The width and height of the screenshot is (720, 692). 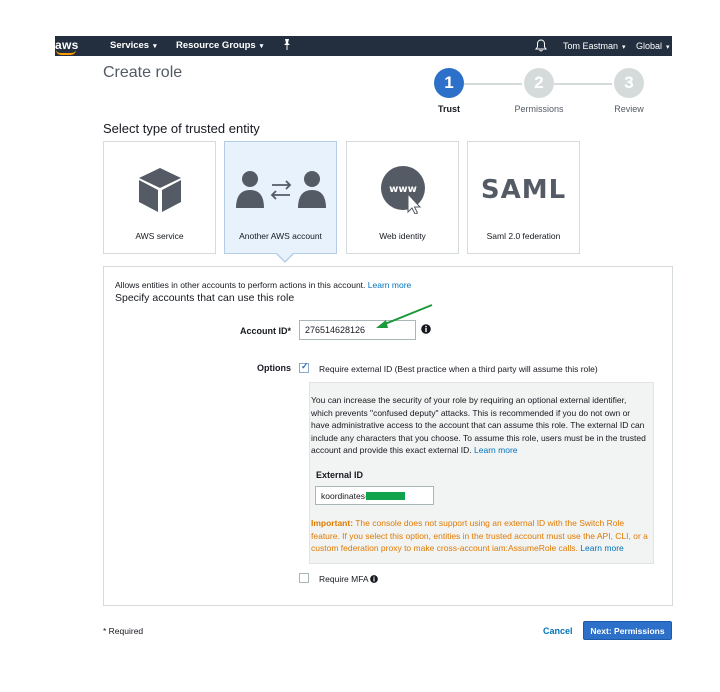 I want to click on annotation-arrow-icon, so click(x=404, y=316).